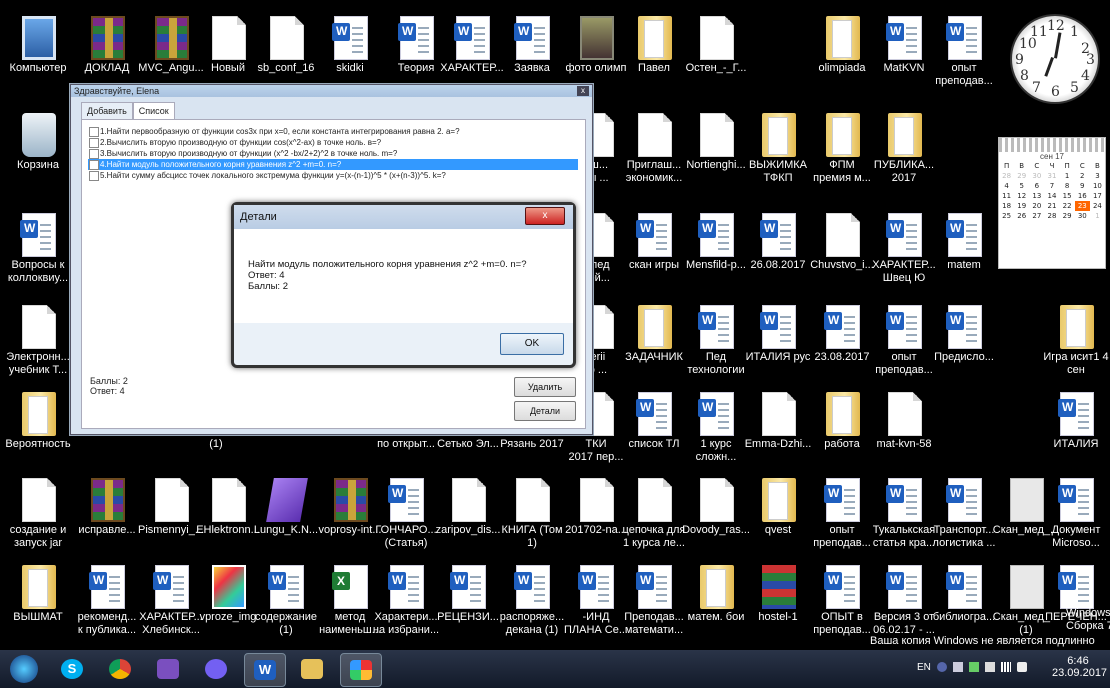  I want to click on calendar-day: 4, so click(1006, 186).